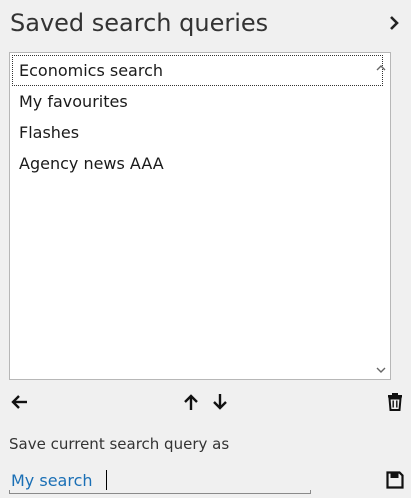 Image resolution: width=411 pixels, height=498 pixels. Describe the element at coordinates (91, 70) in the screenshot. I see `list-item-label: Economics search` at that location.